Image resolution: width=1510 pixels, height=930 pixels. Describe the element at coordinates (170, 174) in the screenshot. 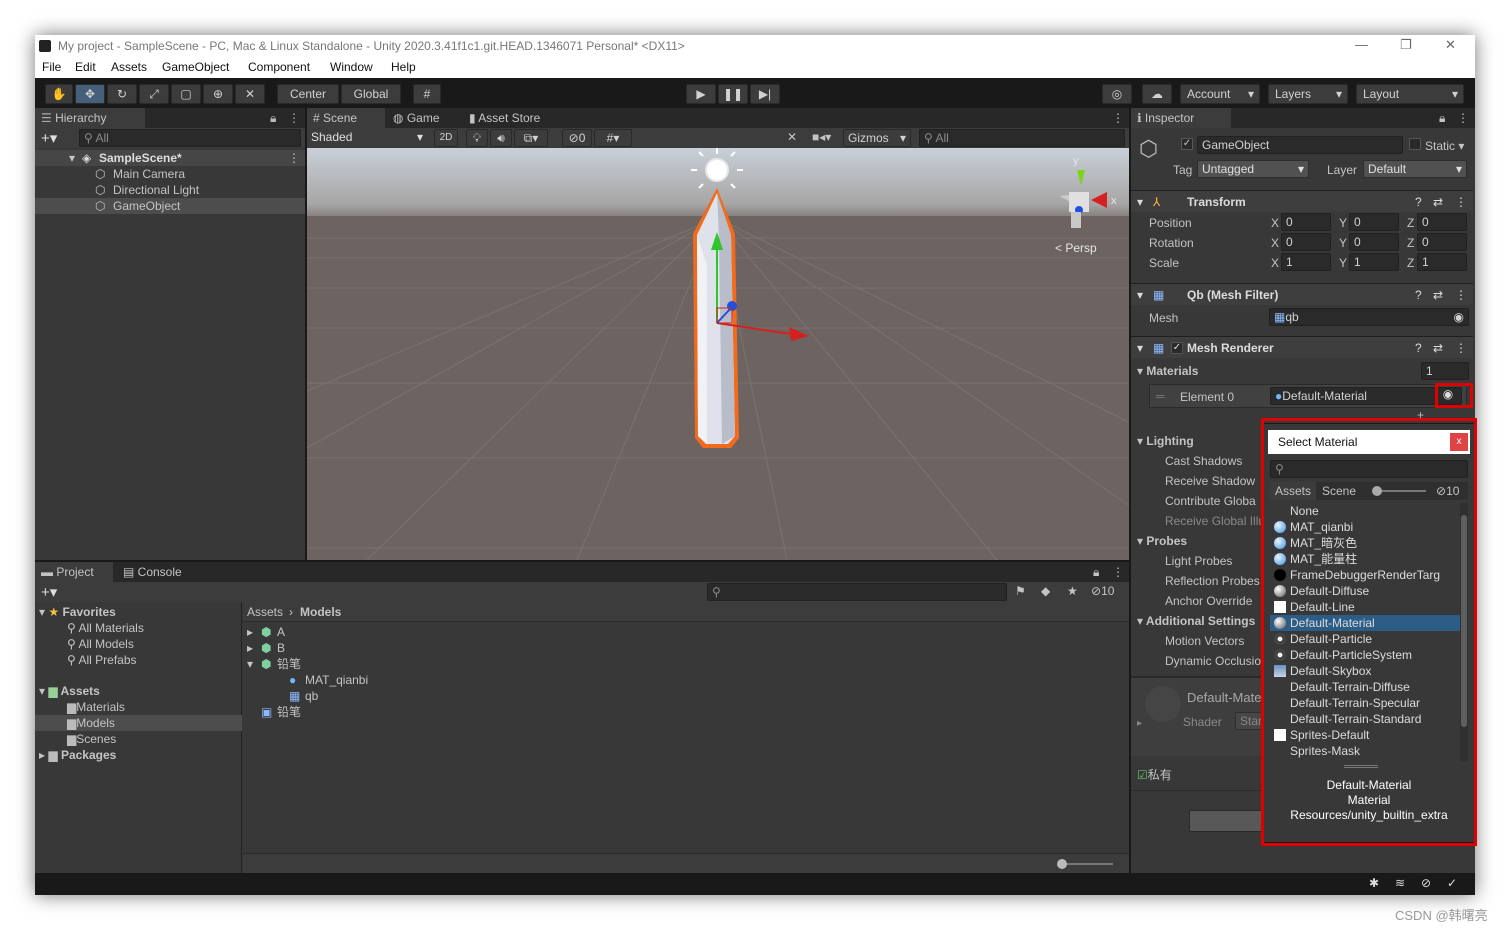

I see `hierarchy-item-main-camera: ⬡ Main Camera` at that location.